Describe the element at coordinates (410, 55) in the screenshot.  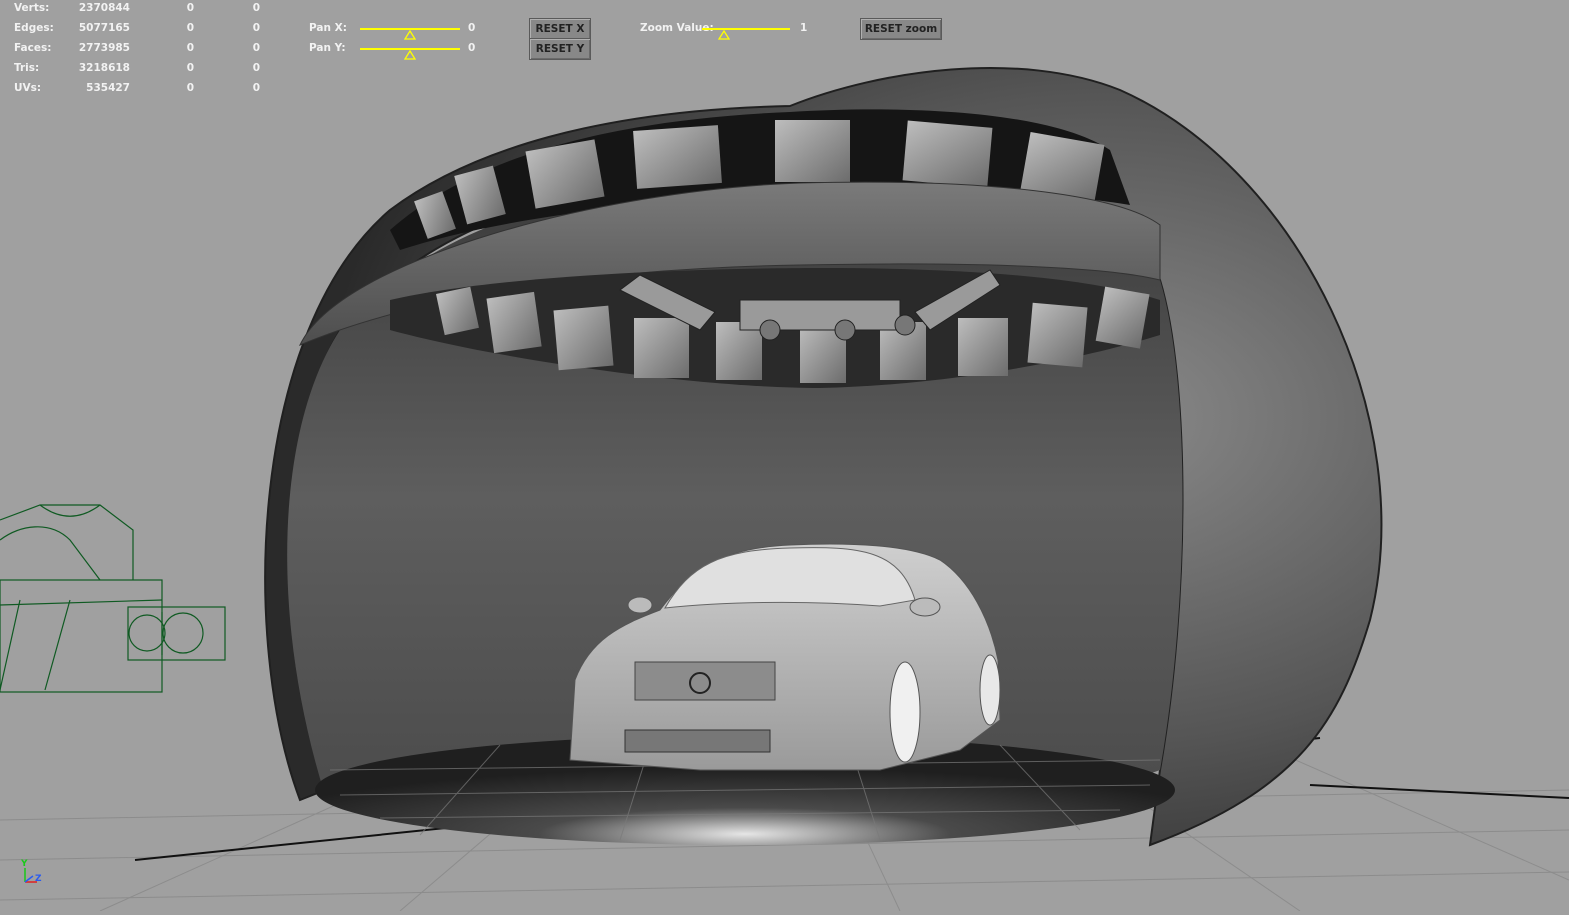
I see `pan-y-slider-handle` at that location.